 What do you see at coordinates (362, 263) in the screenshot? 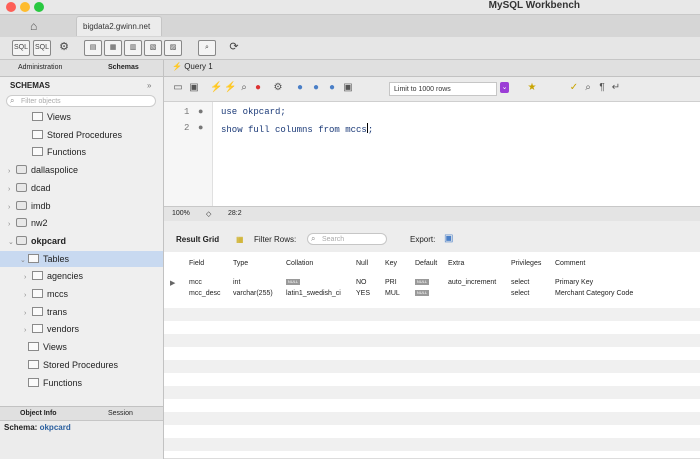
I see `column-header-null: Null` at bounding box center [362, 263].